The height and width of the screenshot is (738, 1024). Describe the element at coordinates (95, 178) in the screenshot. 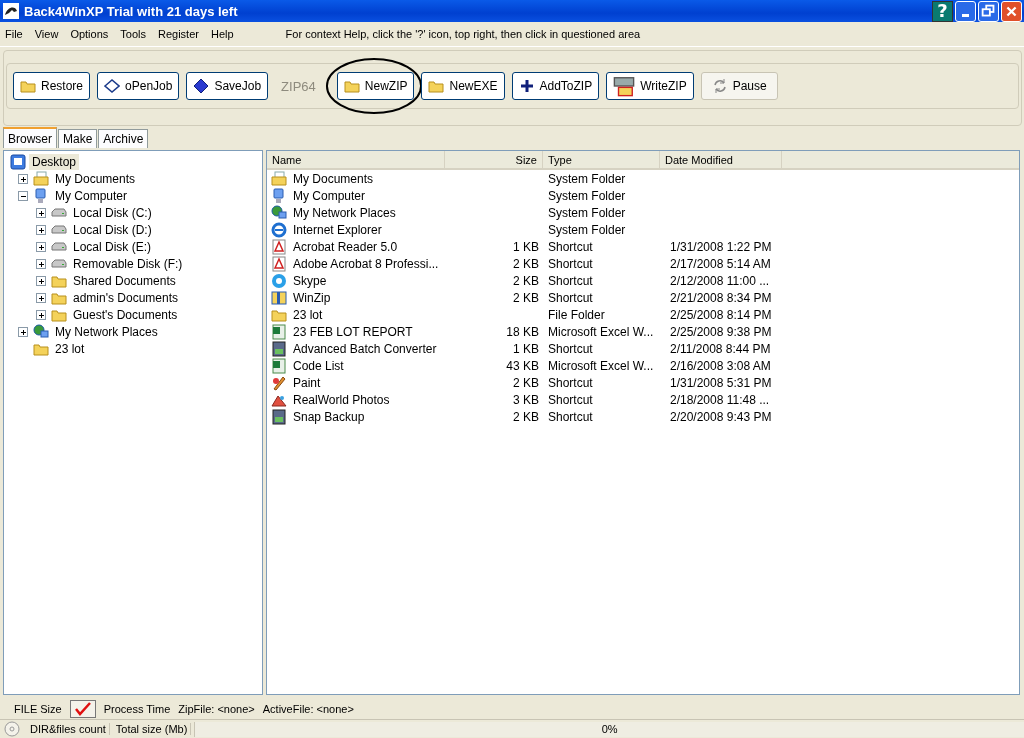

I see `tree-item: My Documents` at that location.